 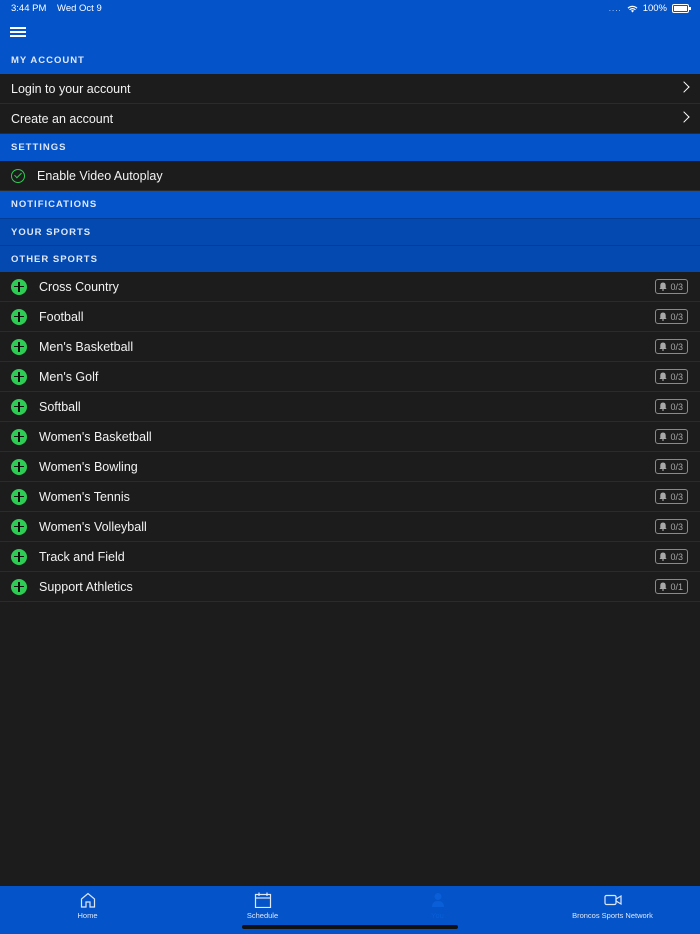 What do you see at coordinates (61, 316) in the screenshot?
I see `sport-label: Football` at bounding box center [61, 316].